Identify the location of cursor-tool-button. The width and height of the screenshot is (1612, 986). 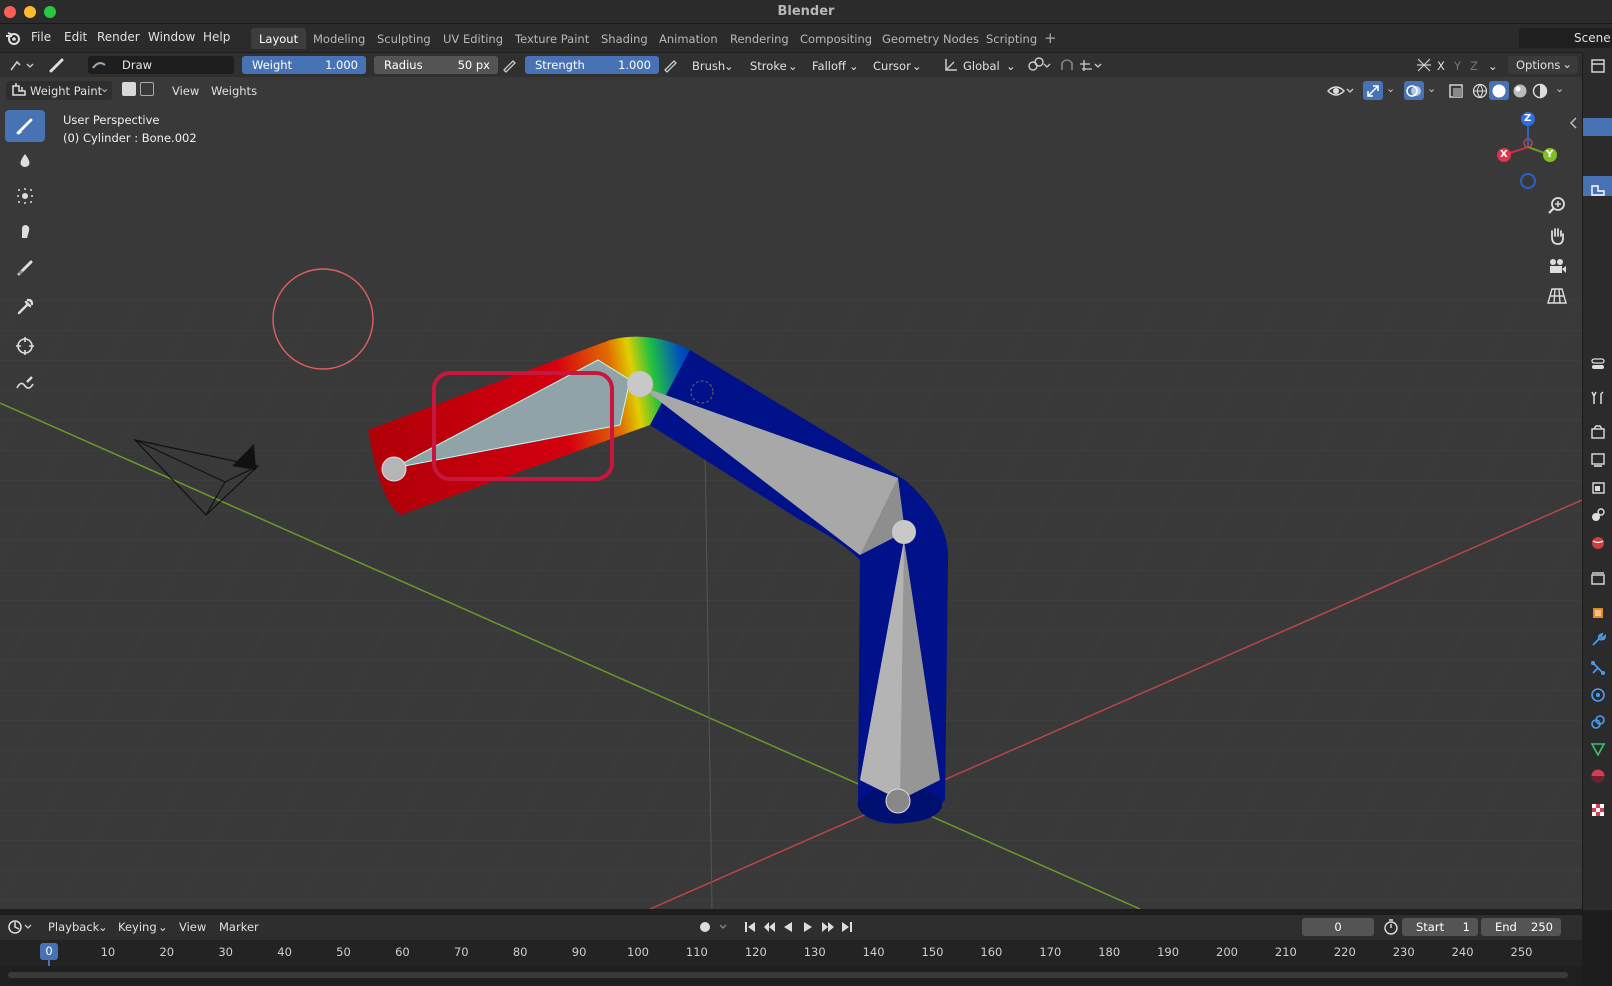
(25, 346).